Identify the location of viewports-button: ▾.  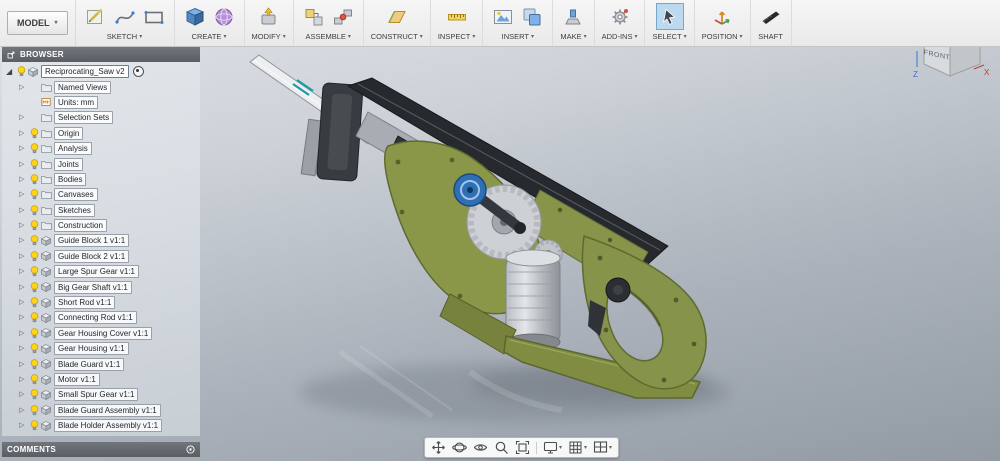
(602, 447).